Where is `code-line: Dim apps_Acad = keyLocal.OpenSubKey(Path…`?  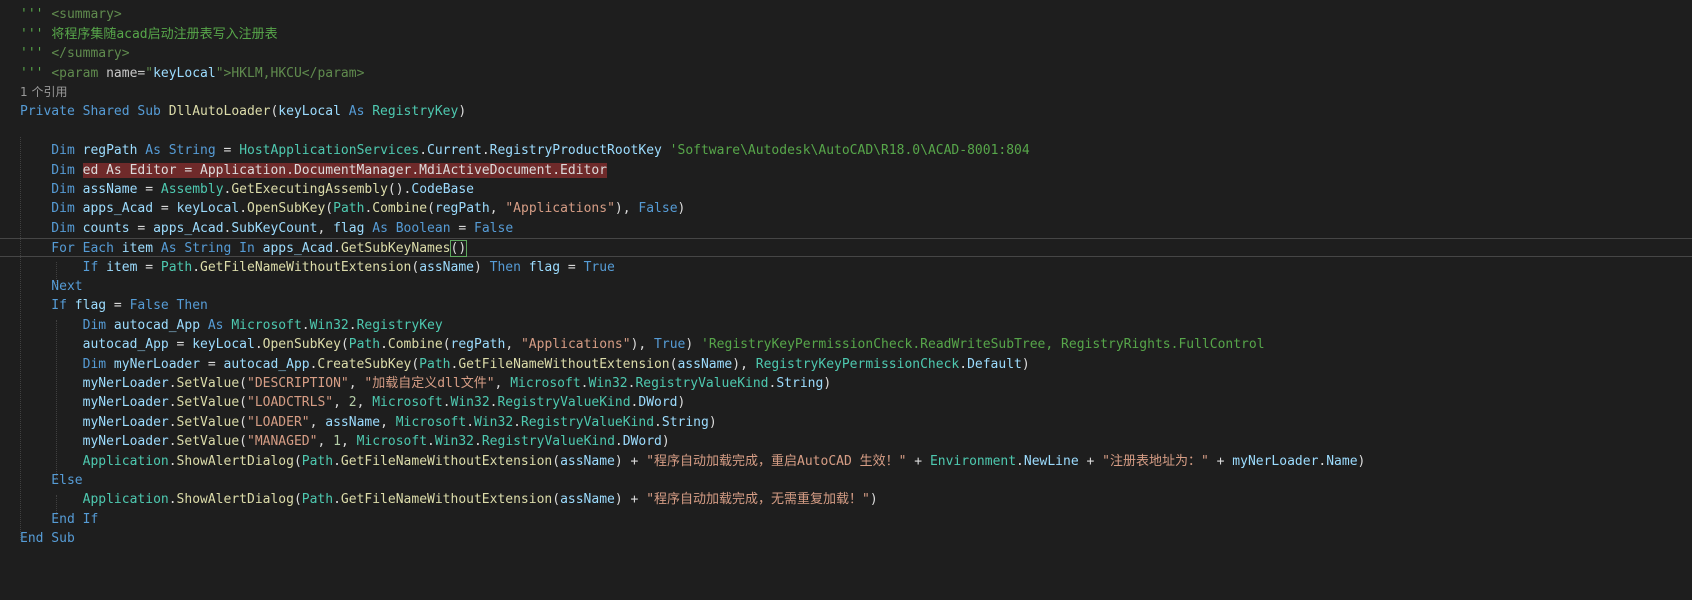
code-line: Dim apps_Acad = keyLocal.OpenSubKey(Path… is located at coordinates (846, 208).